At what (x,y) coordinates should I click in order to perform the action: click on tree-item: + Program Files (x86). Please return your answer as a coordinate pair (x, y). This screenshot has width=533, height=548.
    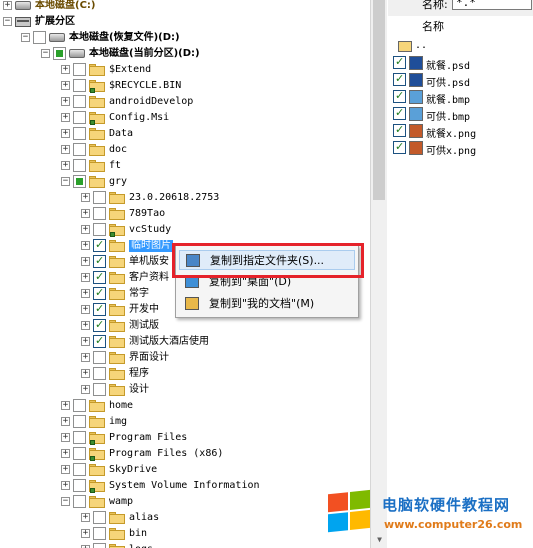
    Looking at the image, I should click on (185, 454).